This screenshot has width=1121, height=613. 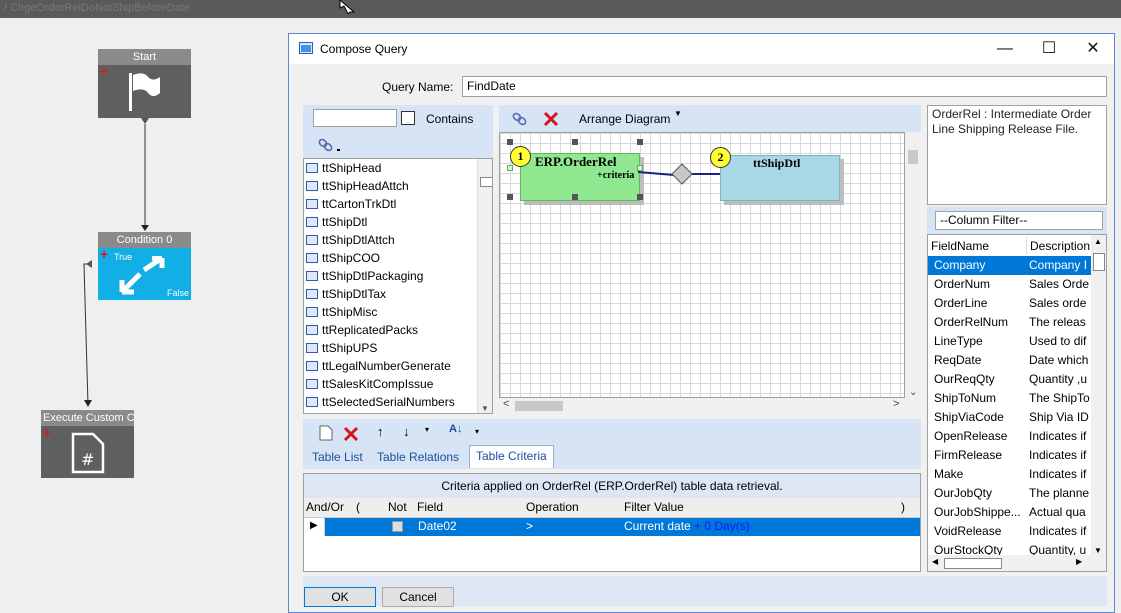 What do you see at coordinates (314, 527) in the screenshot?
I see `row-selector: ▶` at bounding box center [314, 527].